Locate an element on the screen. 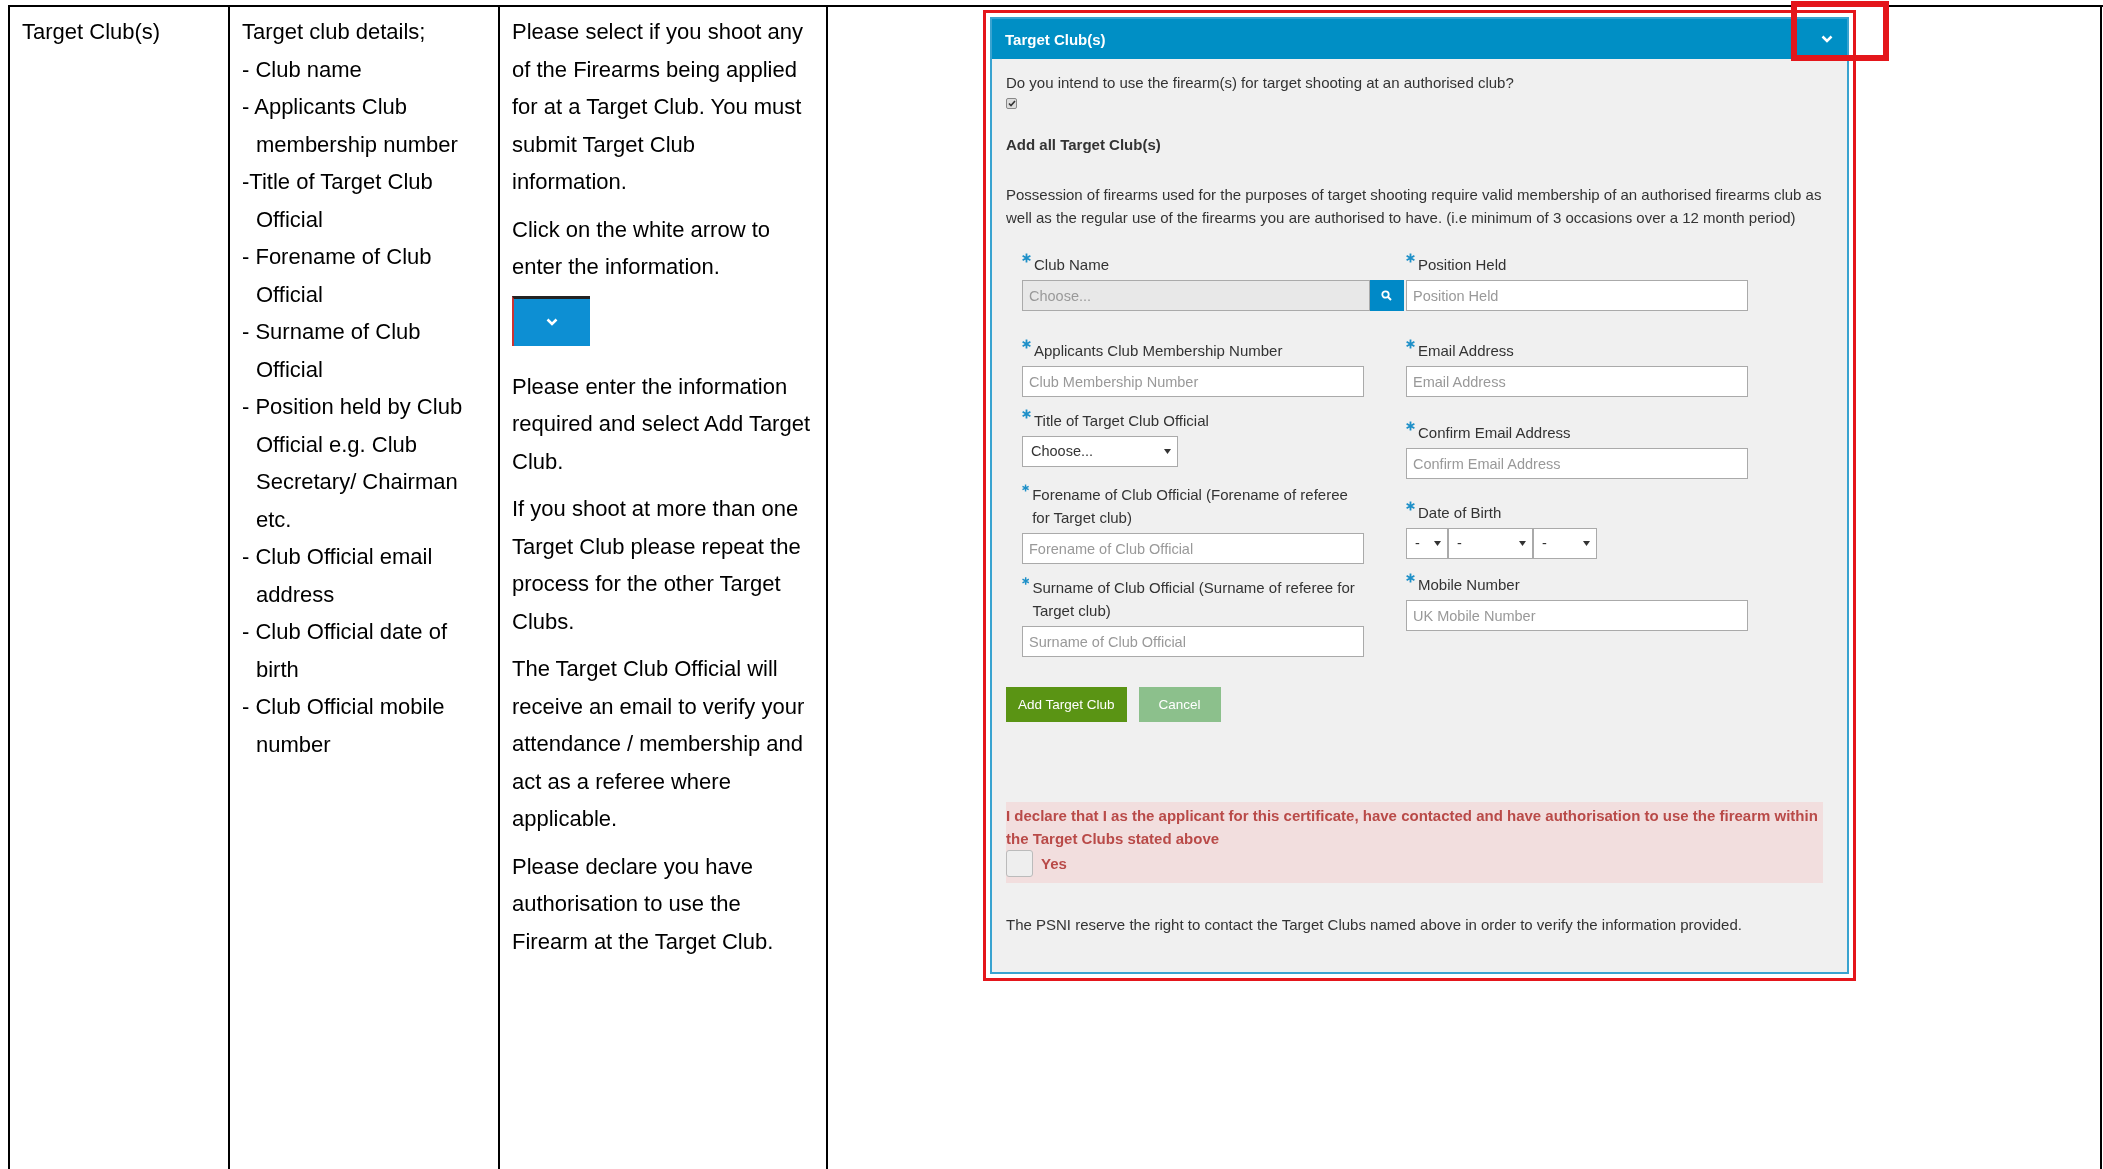  text-field: Surname of Club Official is located at coordinates (1193, 641).